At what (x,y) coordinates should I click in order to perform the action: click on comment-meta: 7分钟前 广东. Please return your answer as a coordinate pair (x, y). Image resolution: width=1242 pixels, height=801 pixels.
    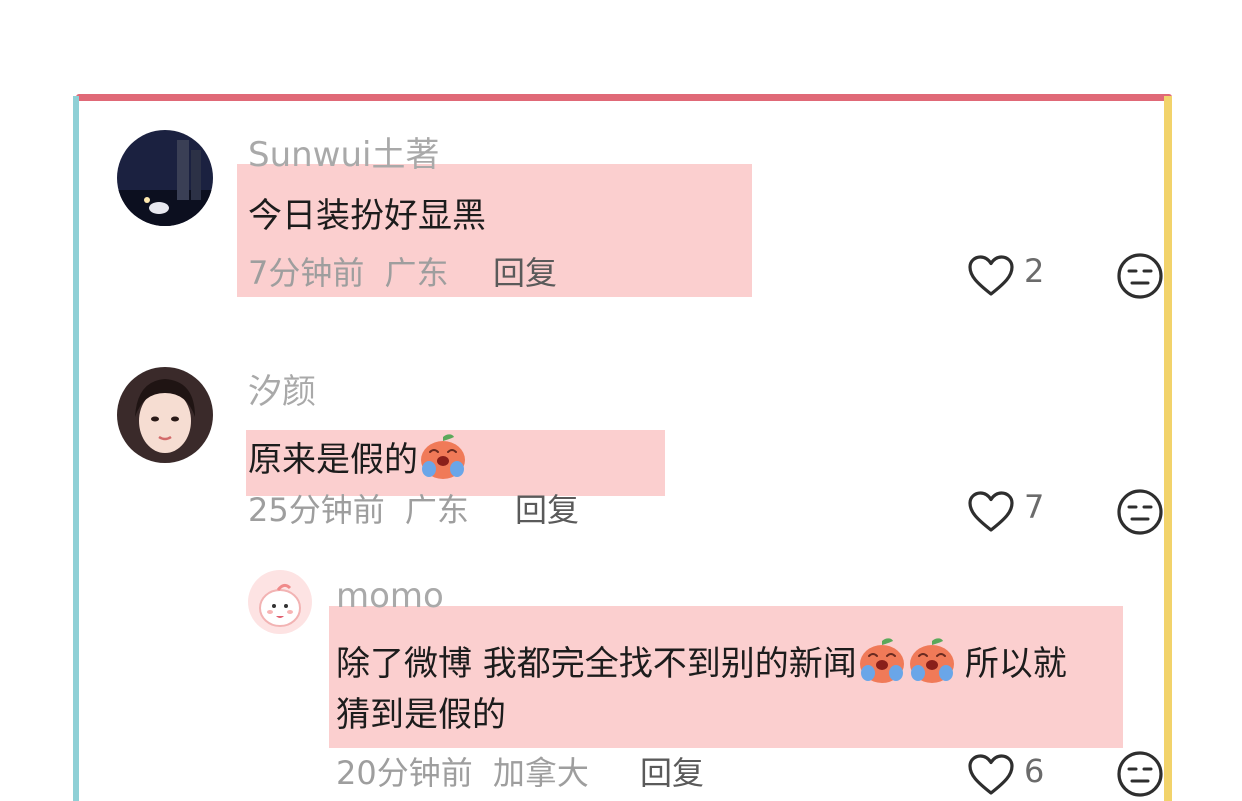
    Looking at the image, I should click on (348, 273).